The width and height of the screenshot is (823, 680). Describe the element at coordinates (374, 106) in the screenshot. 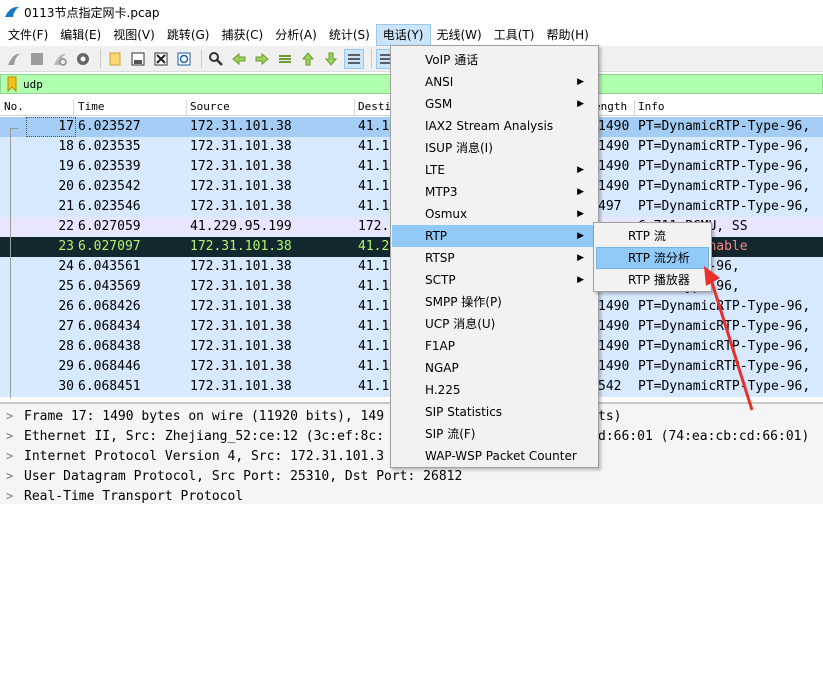

I see `column-destination: Desti` at that location.